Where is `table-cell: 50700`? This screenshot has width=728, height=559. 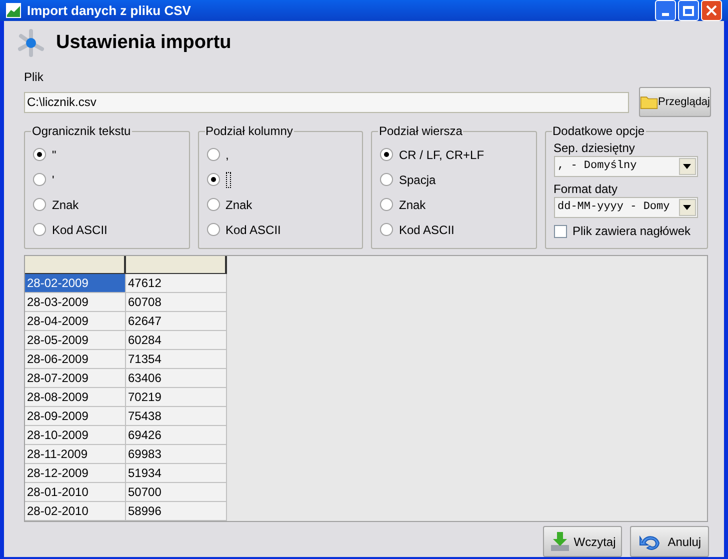 table-cell: 50700 is located at coordinates (176, 492).